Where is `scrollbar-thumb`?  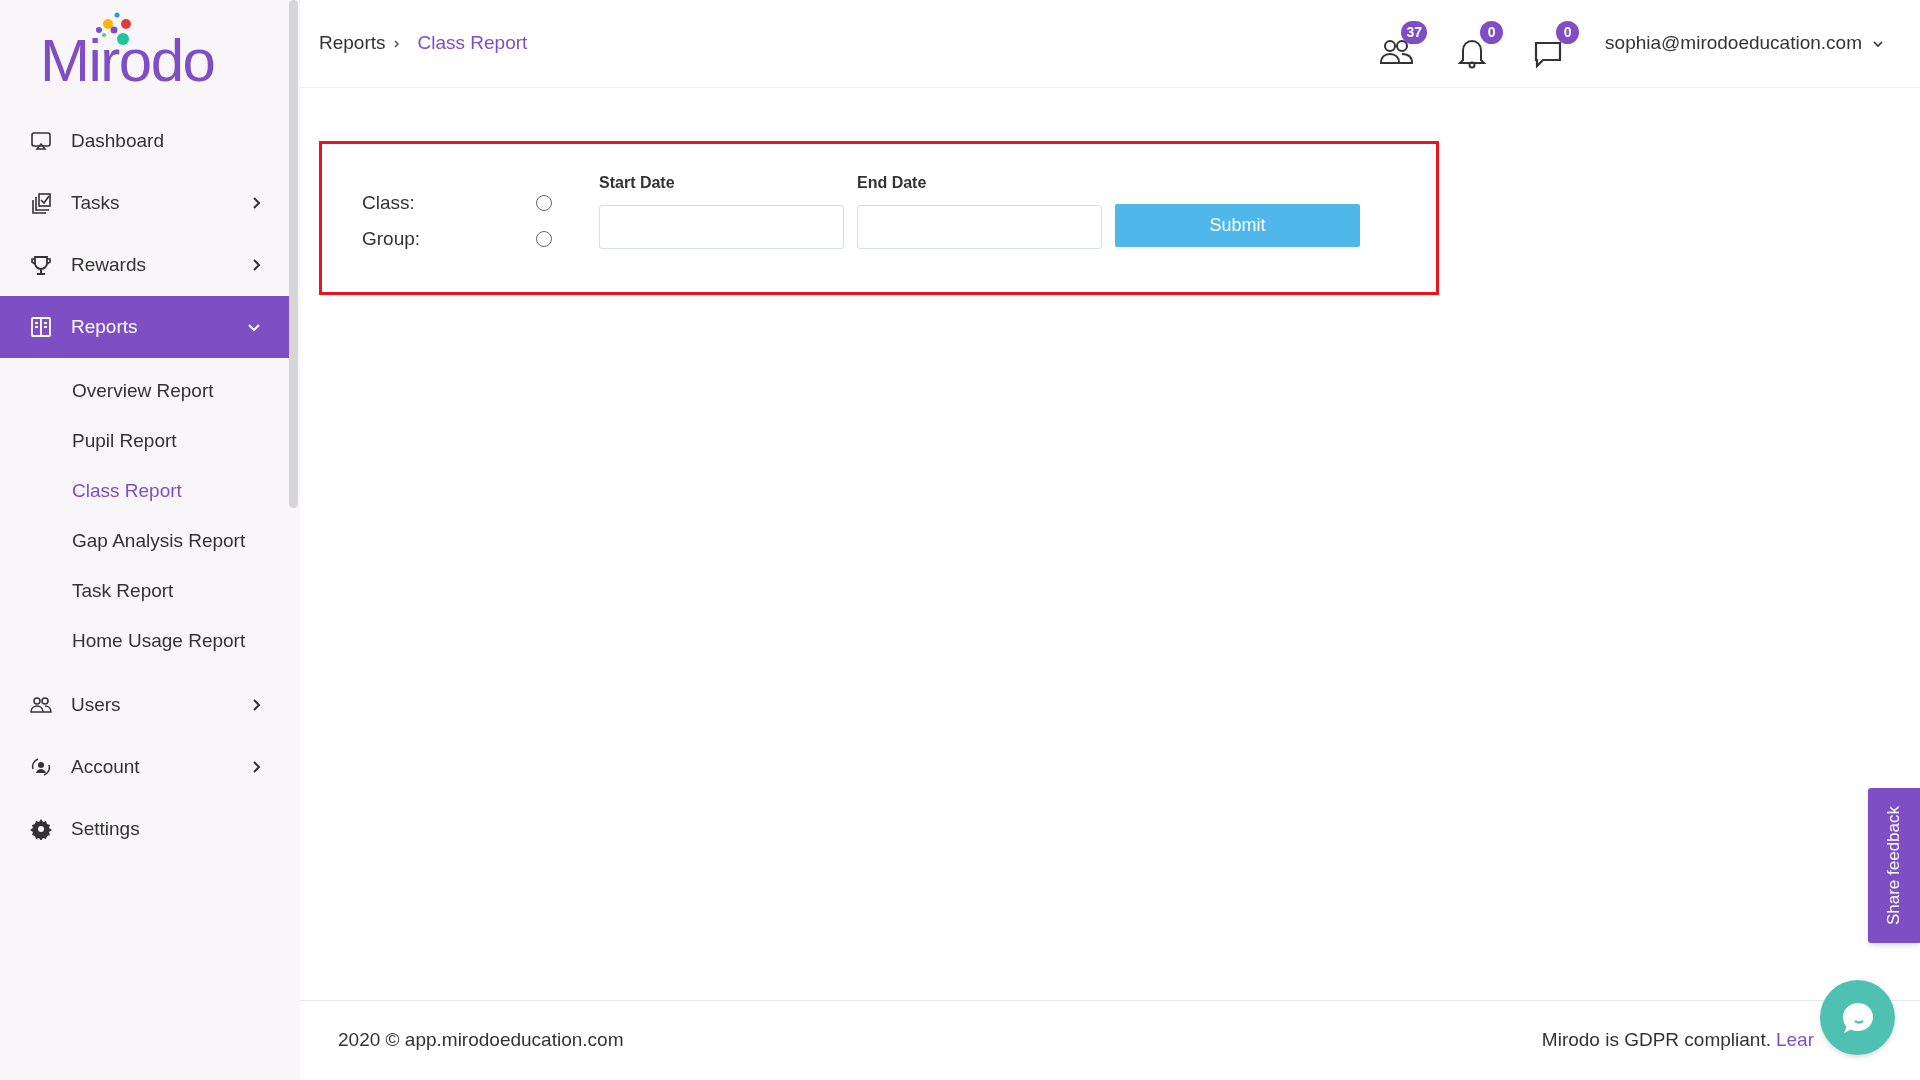 scrollbar-thumb is located at coordinates (293, 254).